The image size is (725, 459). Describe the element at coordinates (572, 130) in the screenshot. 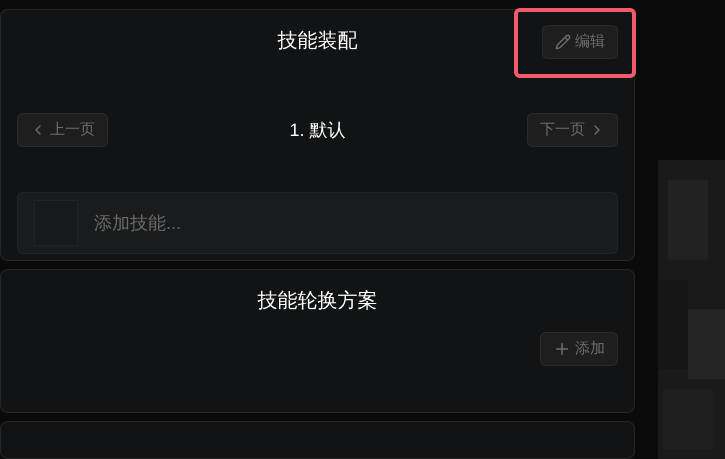

I see `next-page-button: 下一页` at that location.